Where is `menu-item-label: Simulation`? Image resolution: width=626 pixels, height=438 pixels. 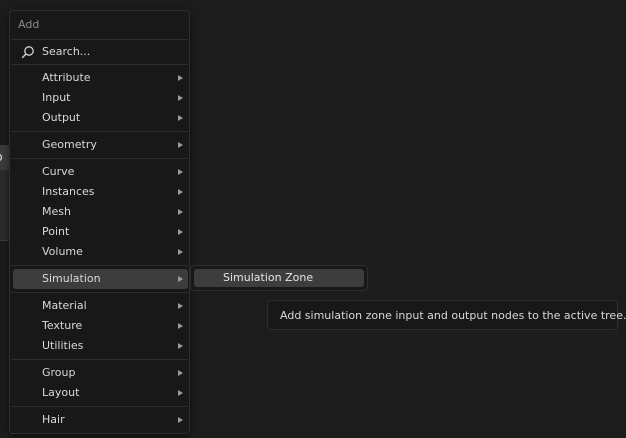 menu-item-label: Simulation is located at coordinates (71, 278).